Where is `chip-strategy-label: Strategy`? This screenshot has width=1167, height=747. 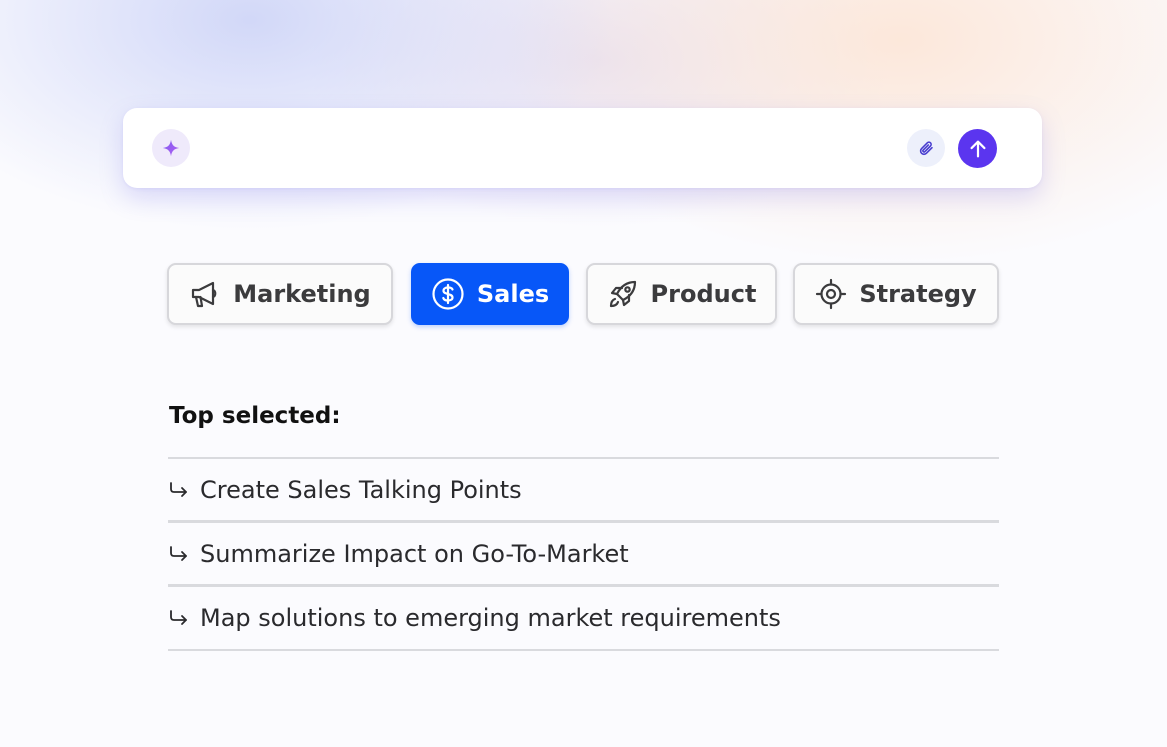 chip-strategy-label: Strategy is located at coordinates (918, 294).